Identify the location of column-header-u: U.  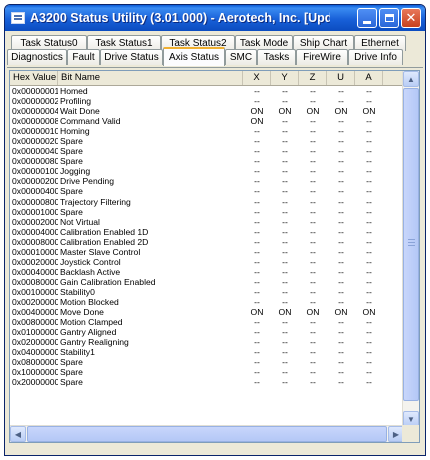
(341, 78).